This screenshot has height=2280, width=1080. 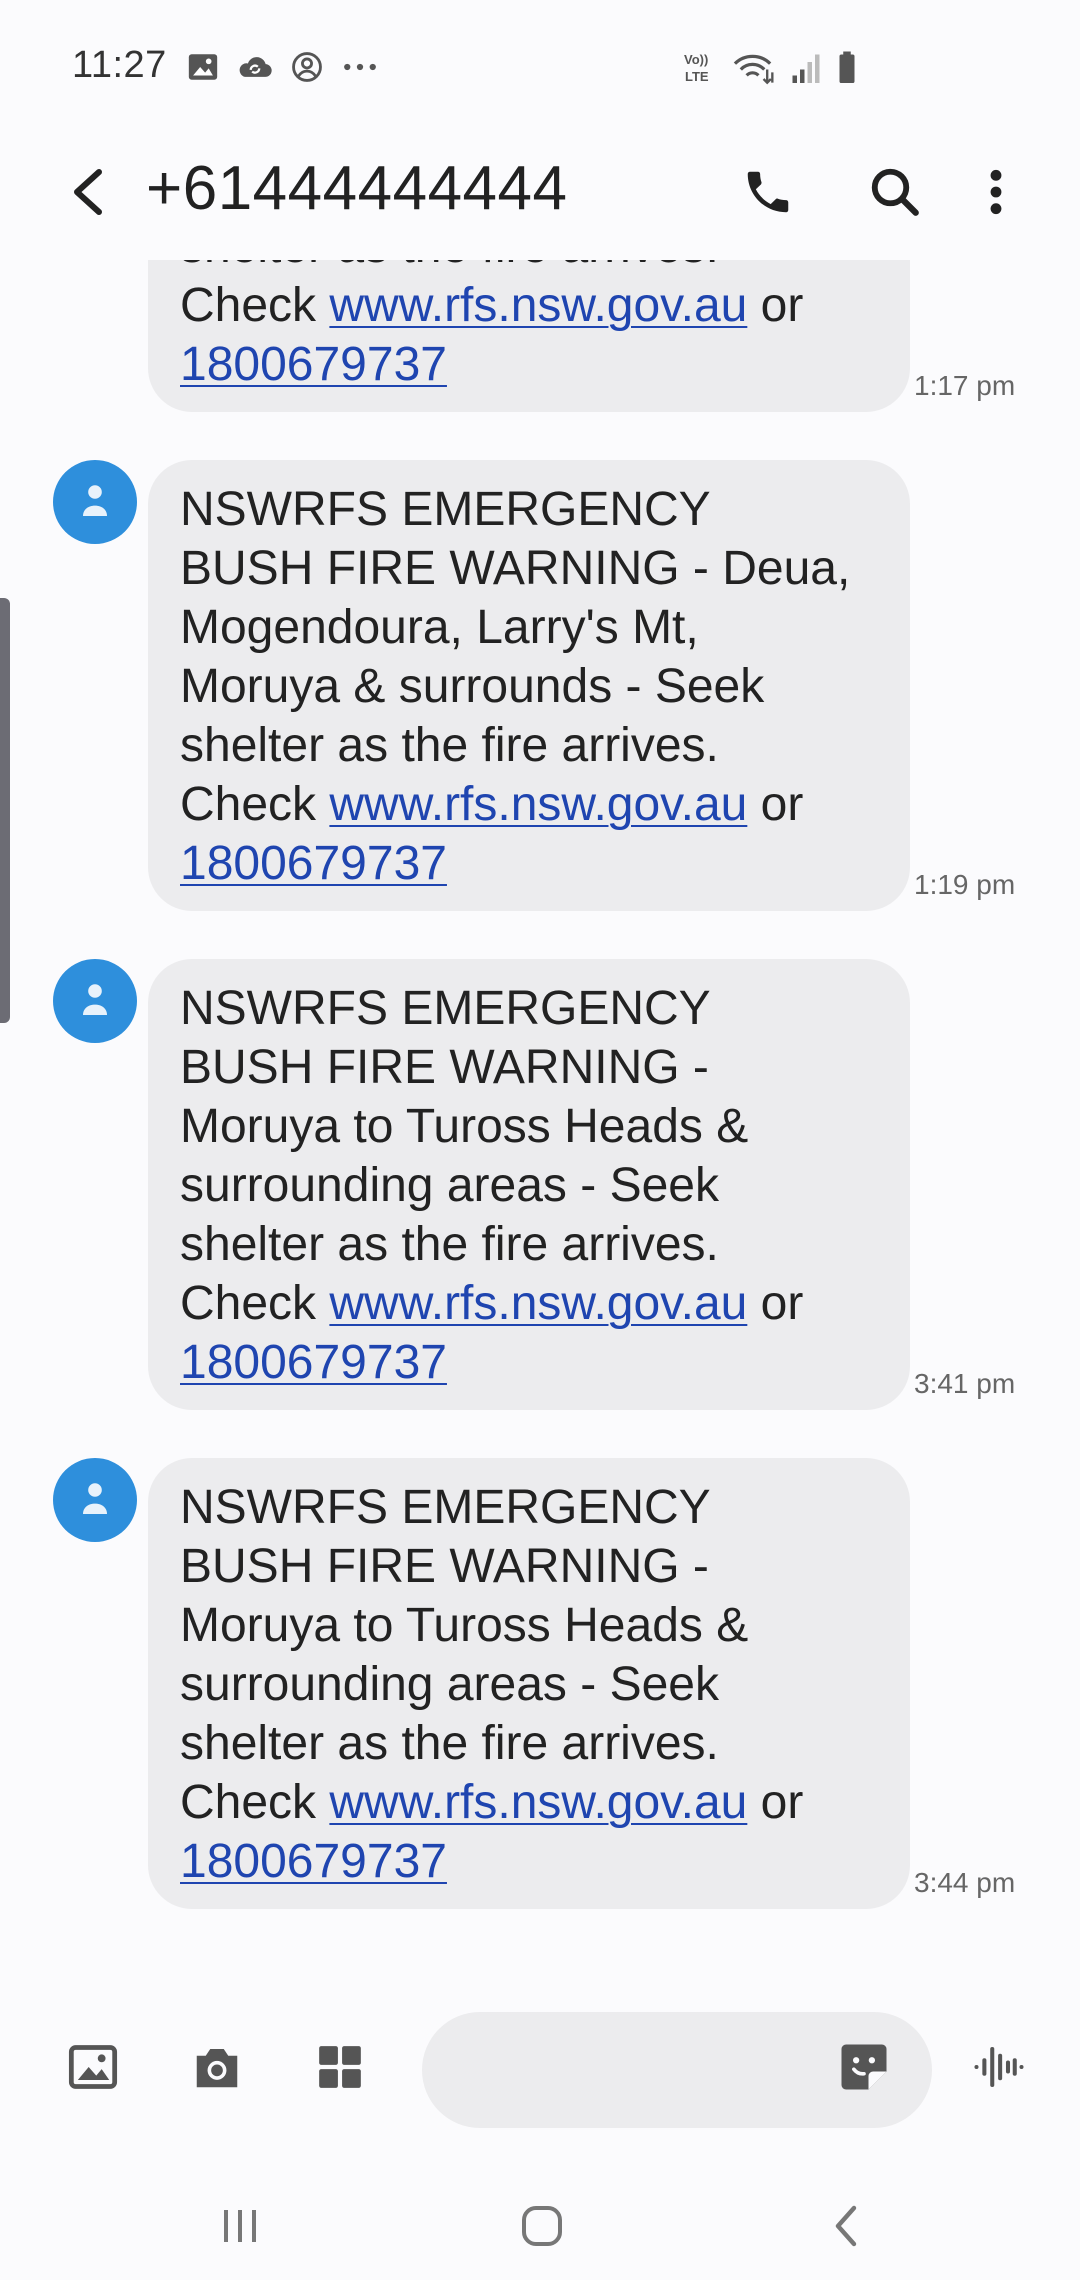 I want to click on apps-grid-button, so click(x=340, y=2067).